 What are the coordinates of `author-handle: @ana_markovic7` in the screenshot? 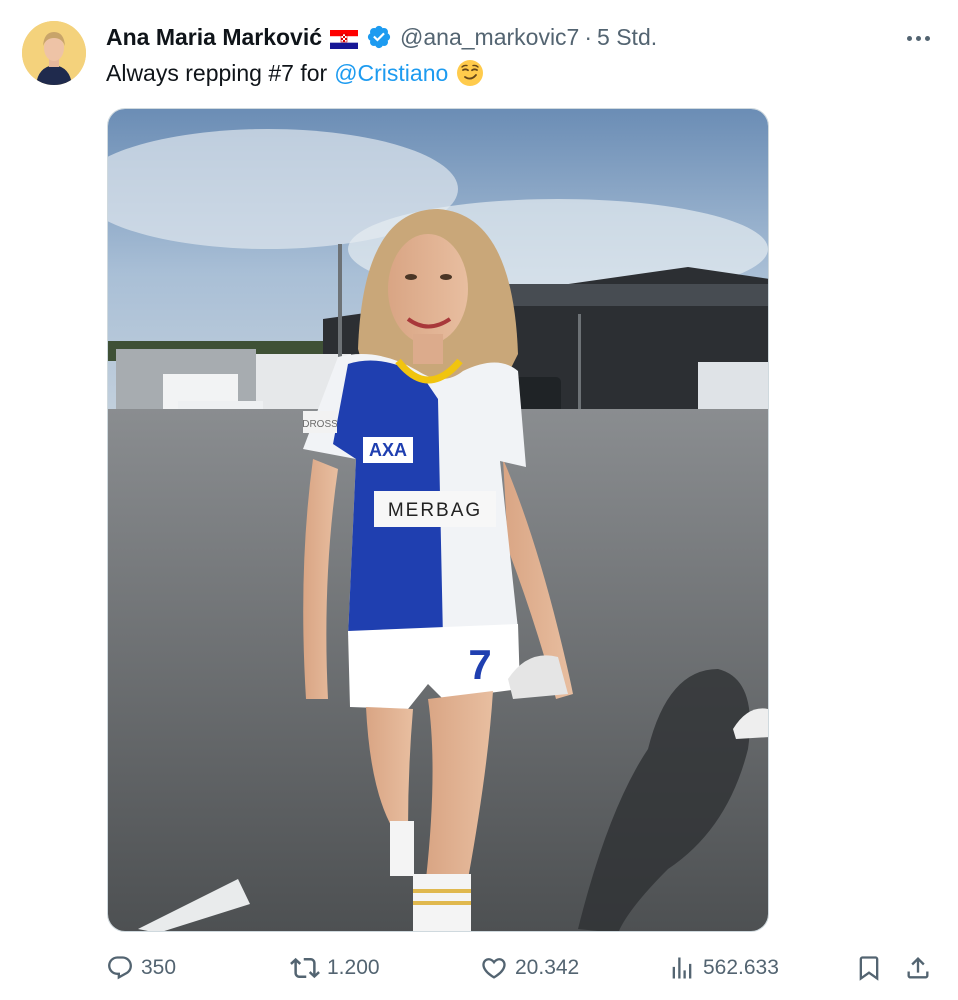 It's located at (489, 37).